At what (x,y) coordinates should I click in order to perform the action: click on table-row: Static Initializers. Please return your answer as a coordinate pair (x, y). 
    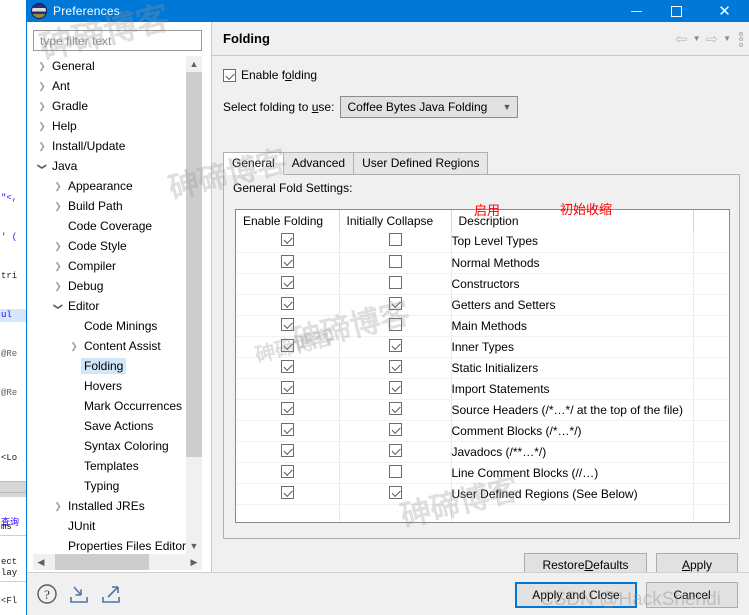
    Looking at the image, I should click on (482, 368).